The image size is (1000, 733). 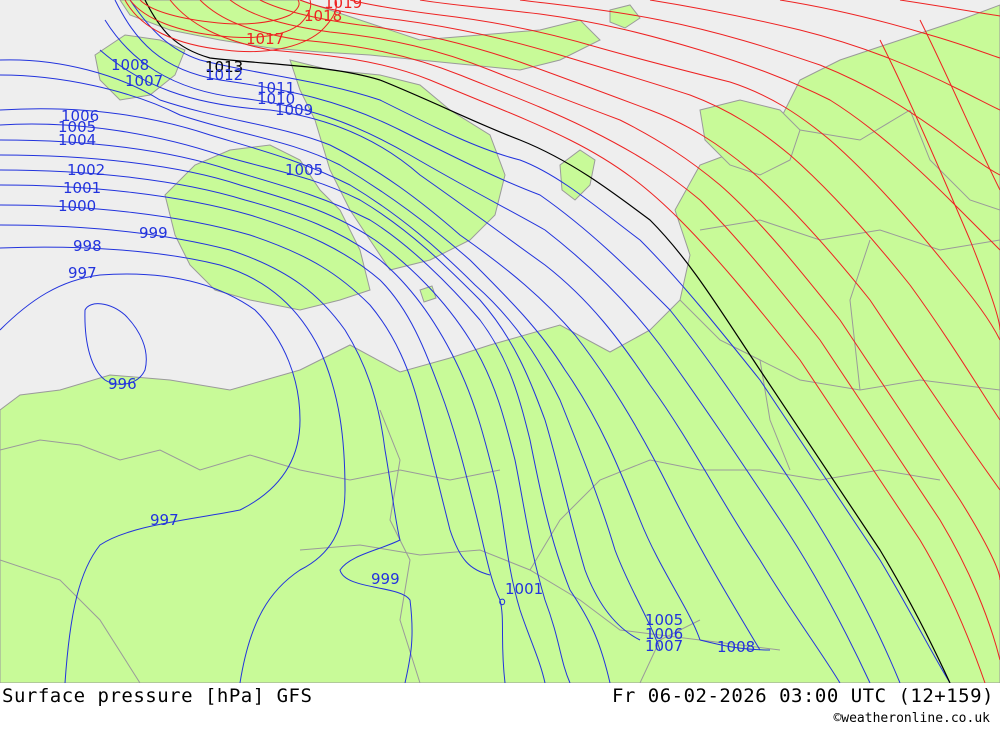 I want to click on isobar-label: 1004, so click(x=77, y=140).